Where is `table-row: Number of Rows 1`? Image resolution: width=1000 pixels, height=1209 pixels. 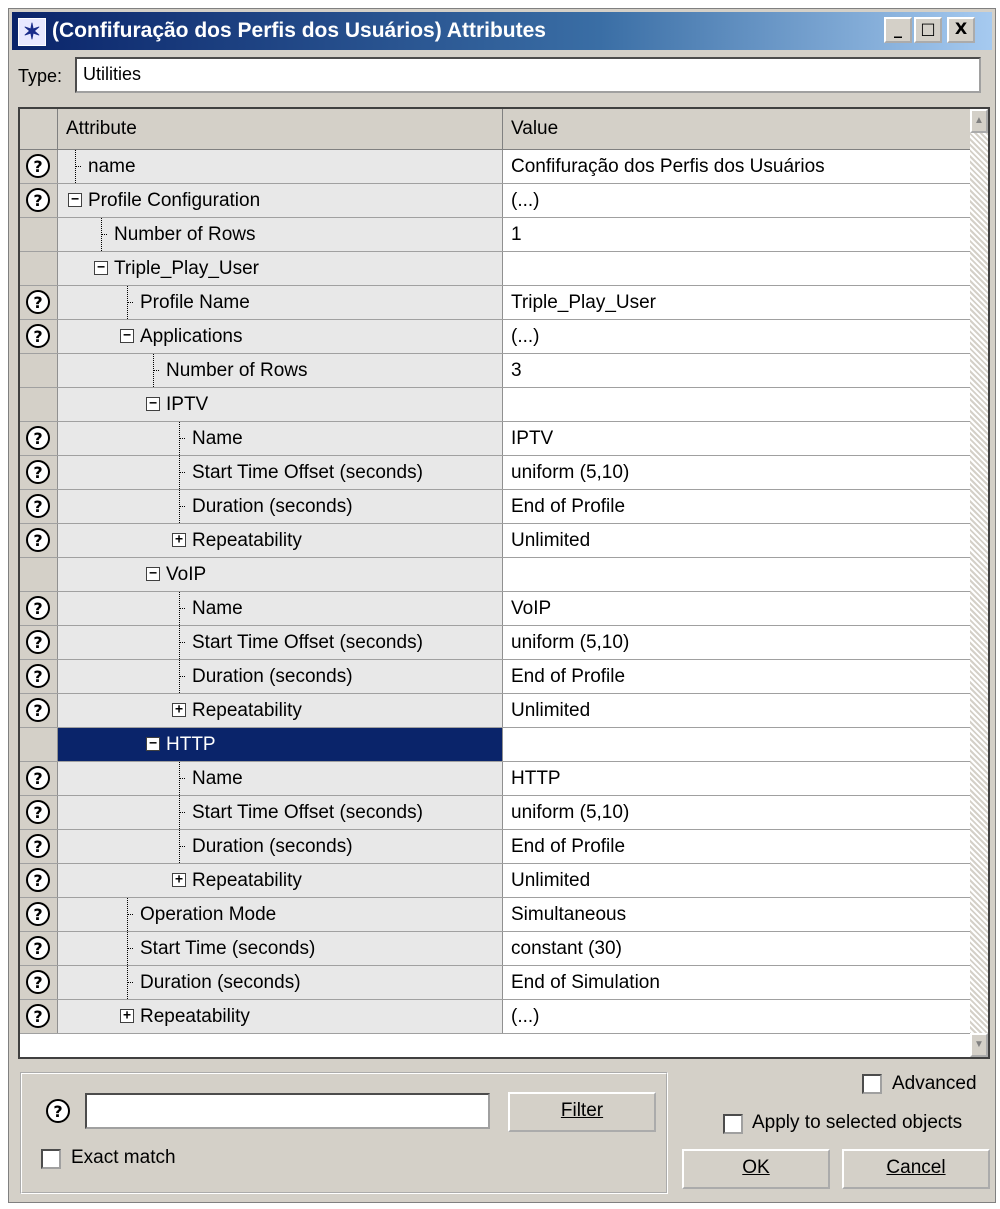 table-row: Number of Rows 1 is located at coordinates (495, 235).